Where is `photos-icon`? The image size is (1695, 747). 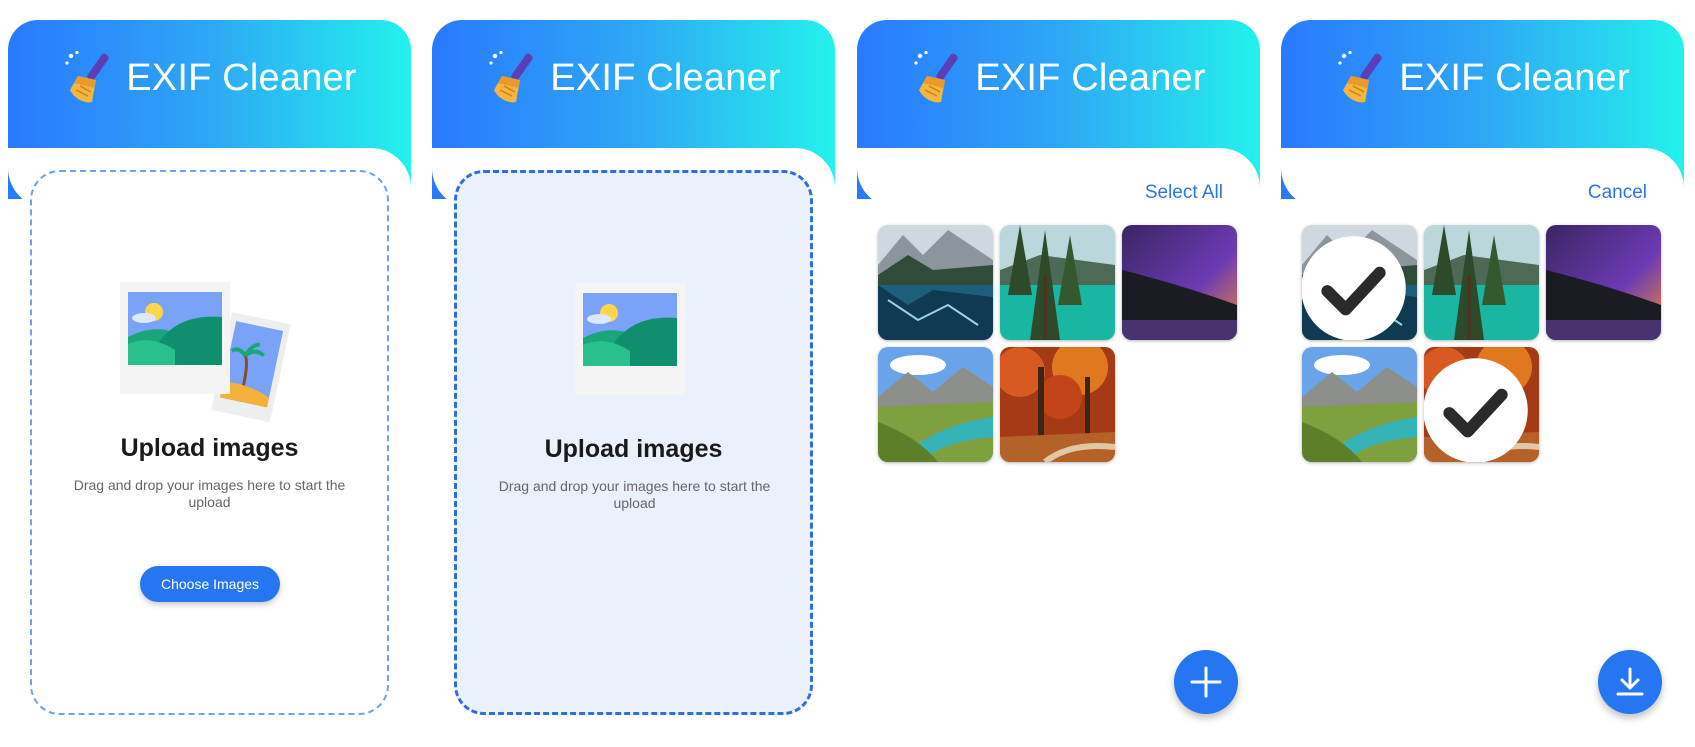
photos-icon is located at coordinates (206, 352).